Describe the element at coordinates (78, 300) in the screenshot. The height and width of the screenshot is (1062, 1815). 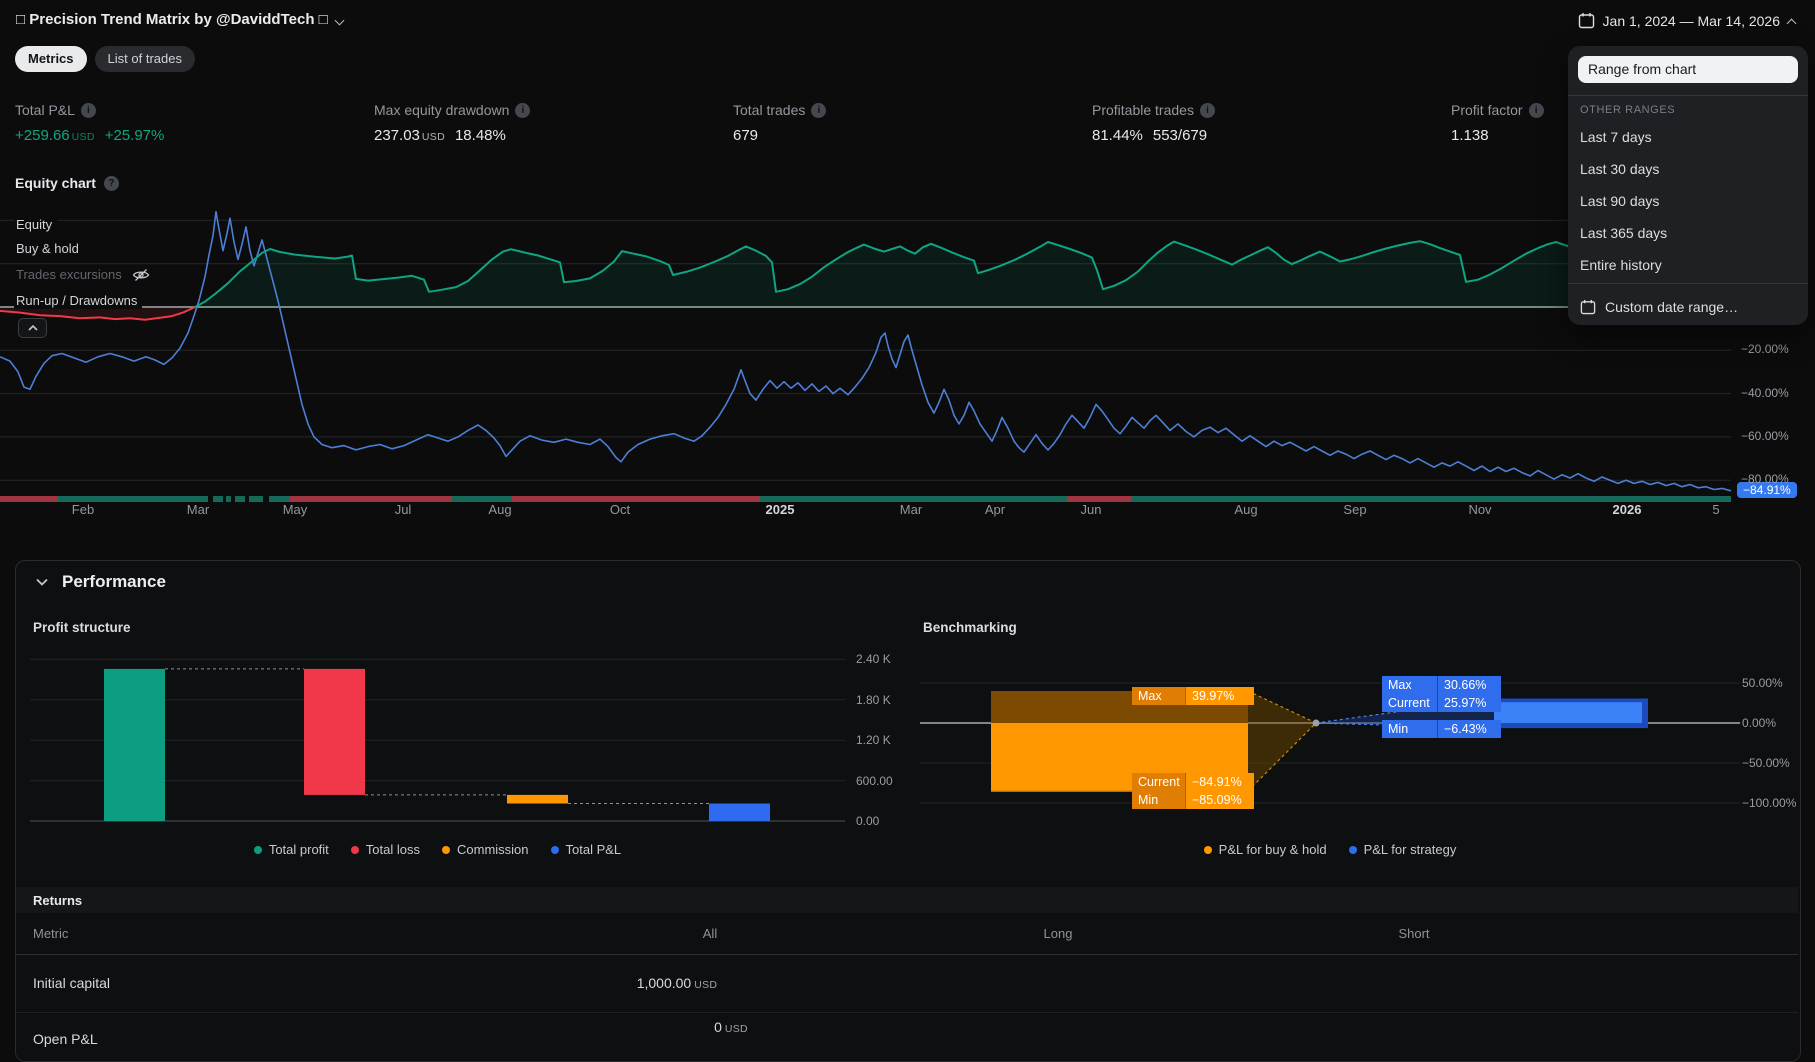
I see `legend-item-run-up-drawdowns: Run-up / Drawdowns` at that location.